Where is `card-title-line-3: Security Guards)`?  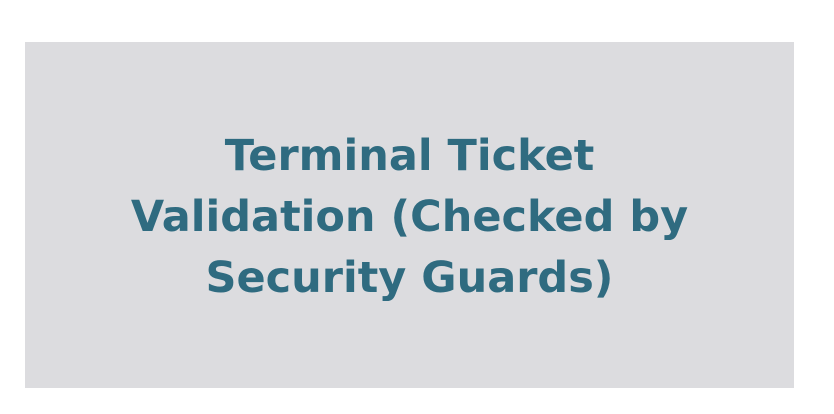
card-title-line-3: Security Guards) is located at coordinates (409, 277).